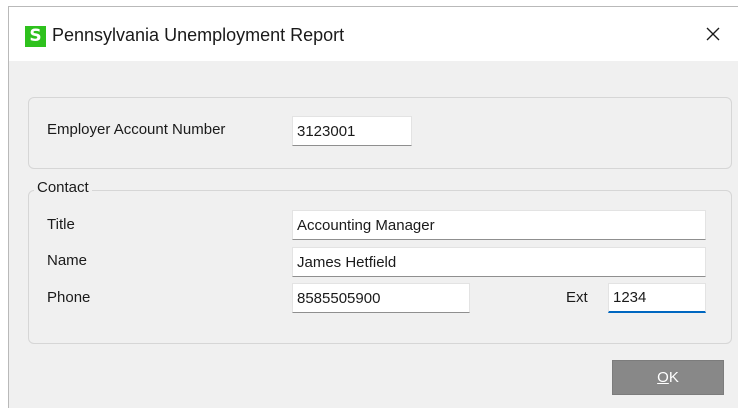 This screenshot has height=408, width=738. Describe the element at coordinates (67, 260) in the screenshot. I see `contact-name-label: Name` at that location.